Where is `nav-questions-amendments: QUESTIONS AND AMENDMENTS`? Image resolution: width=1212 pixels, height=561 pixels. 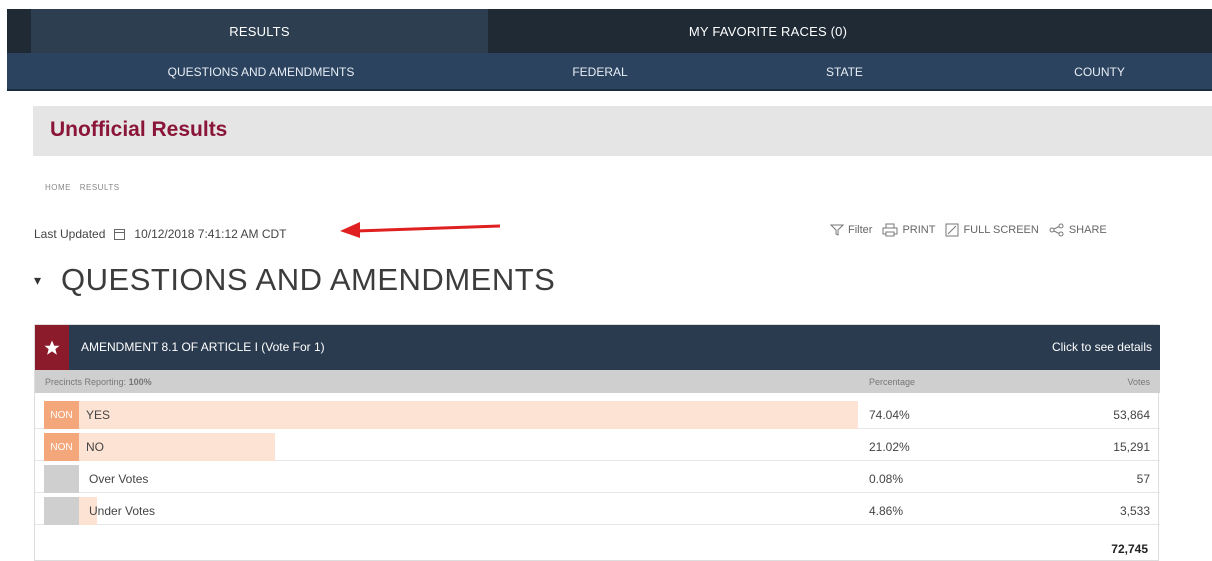 nav-questions-amendments: QUESTIONS AND AMENDMENTS is located at coordinates (261, 72).